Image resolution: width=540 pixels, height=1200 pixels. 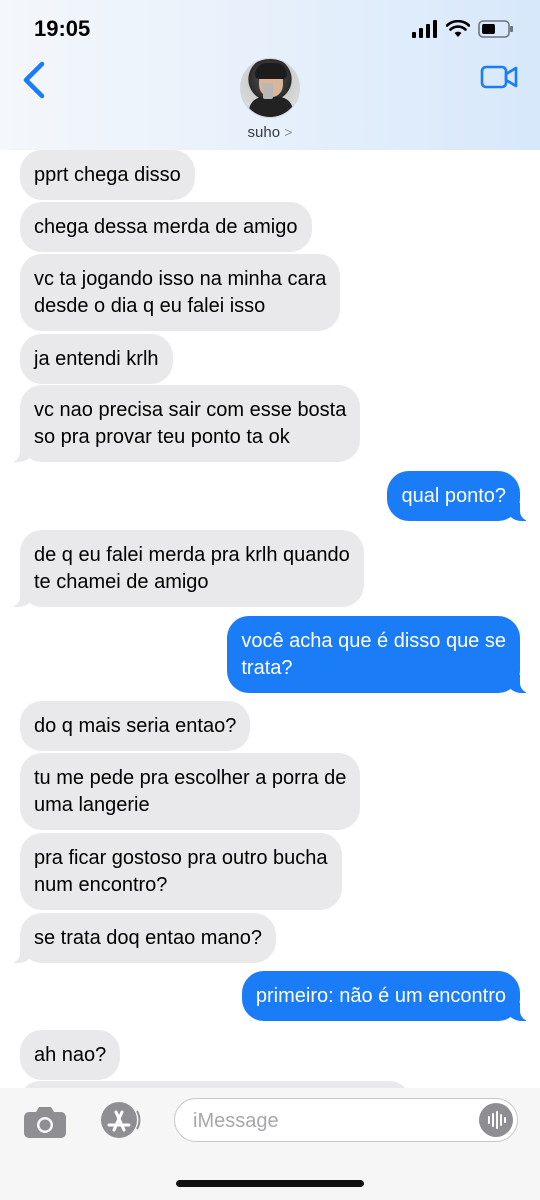 I want to click on home-indicator, so click(x=270, y=1183).